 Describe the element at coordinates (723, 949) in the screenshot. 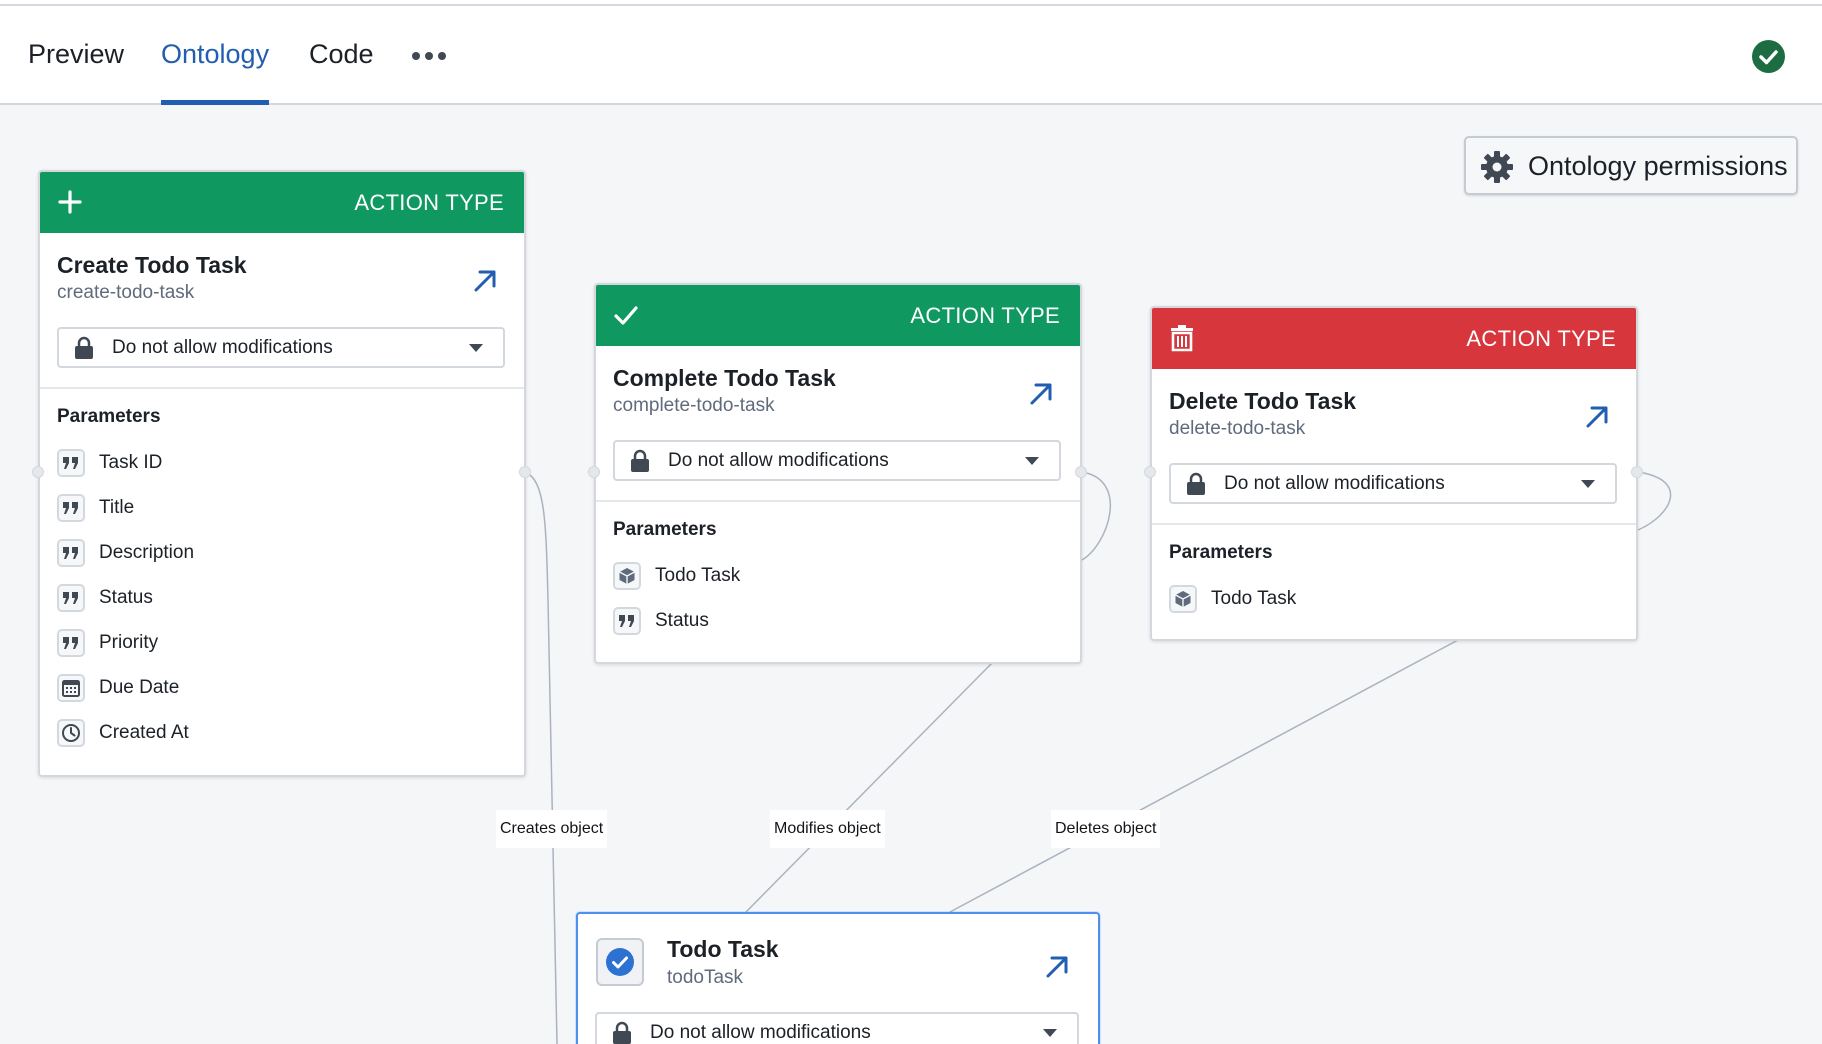

I see `object-title: Todo Task` at that location.